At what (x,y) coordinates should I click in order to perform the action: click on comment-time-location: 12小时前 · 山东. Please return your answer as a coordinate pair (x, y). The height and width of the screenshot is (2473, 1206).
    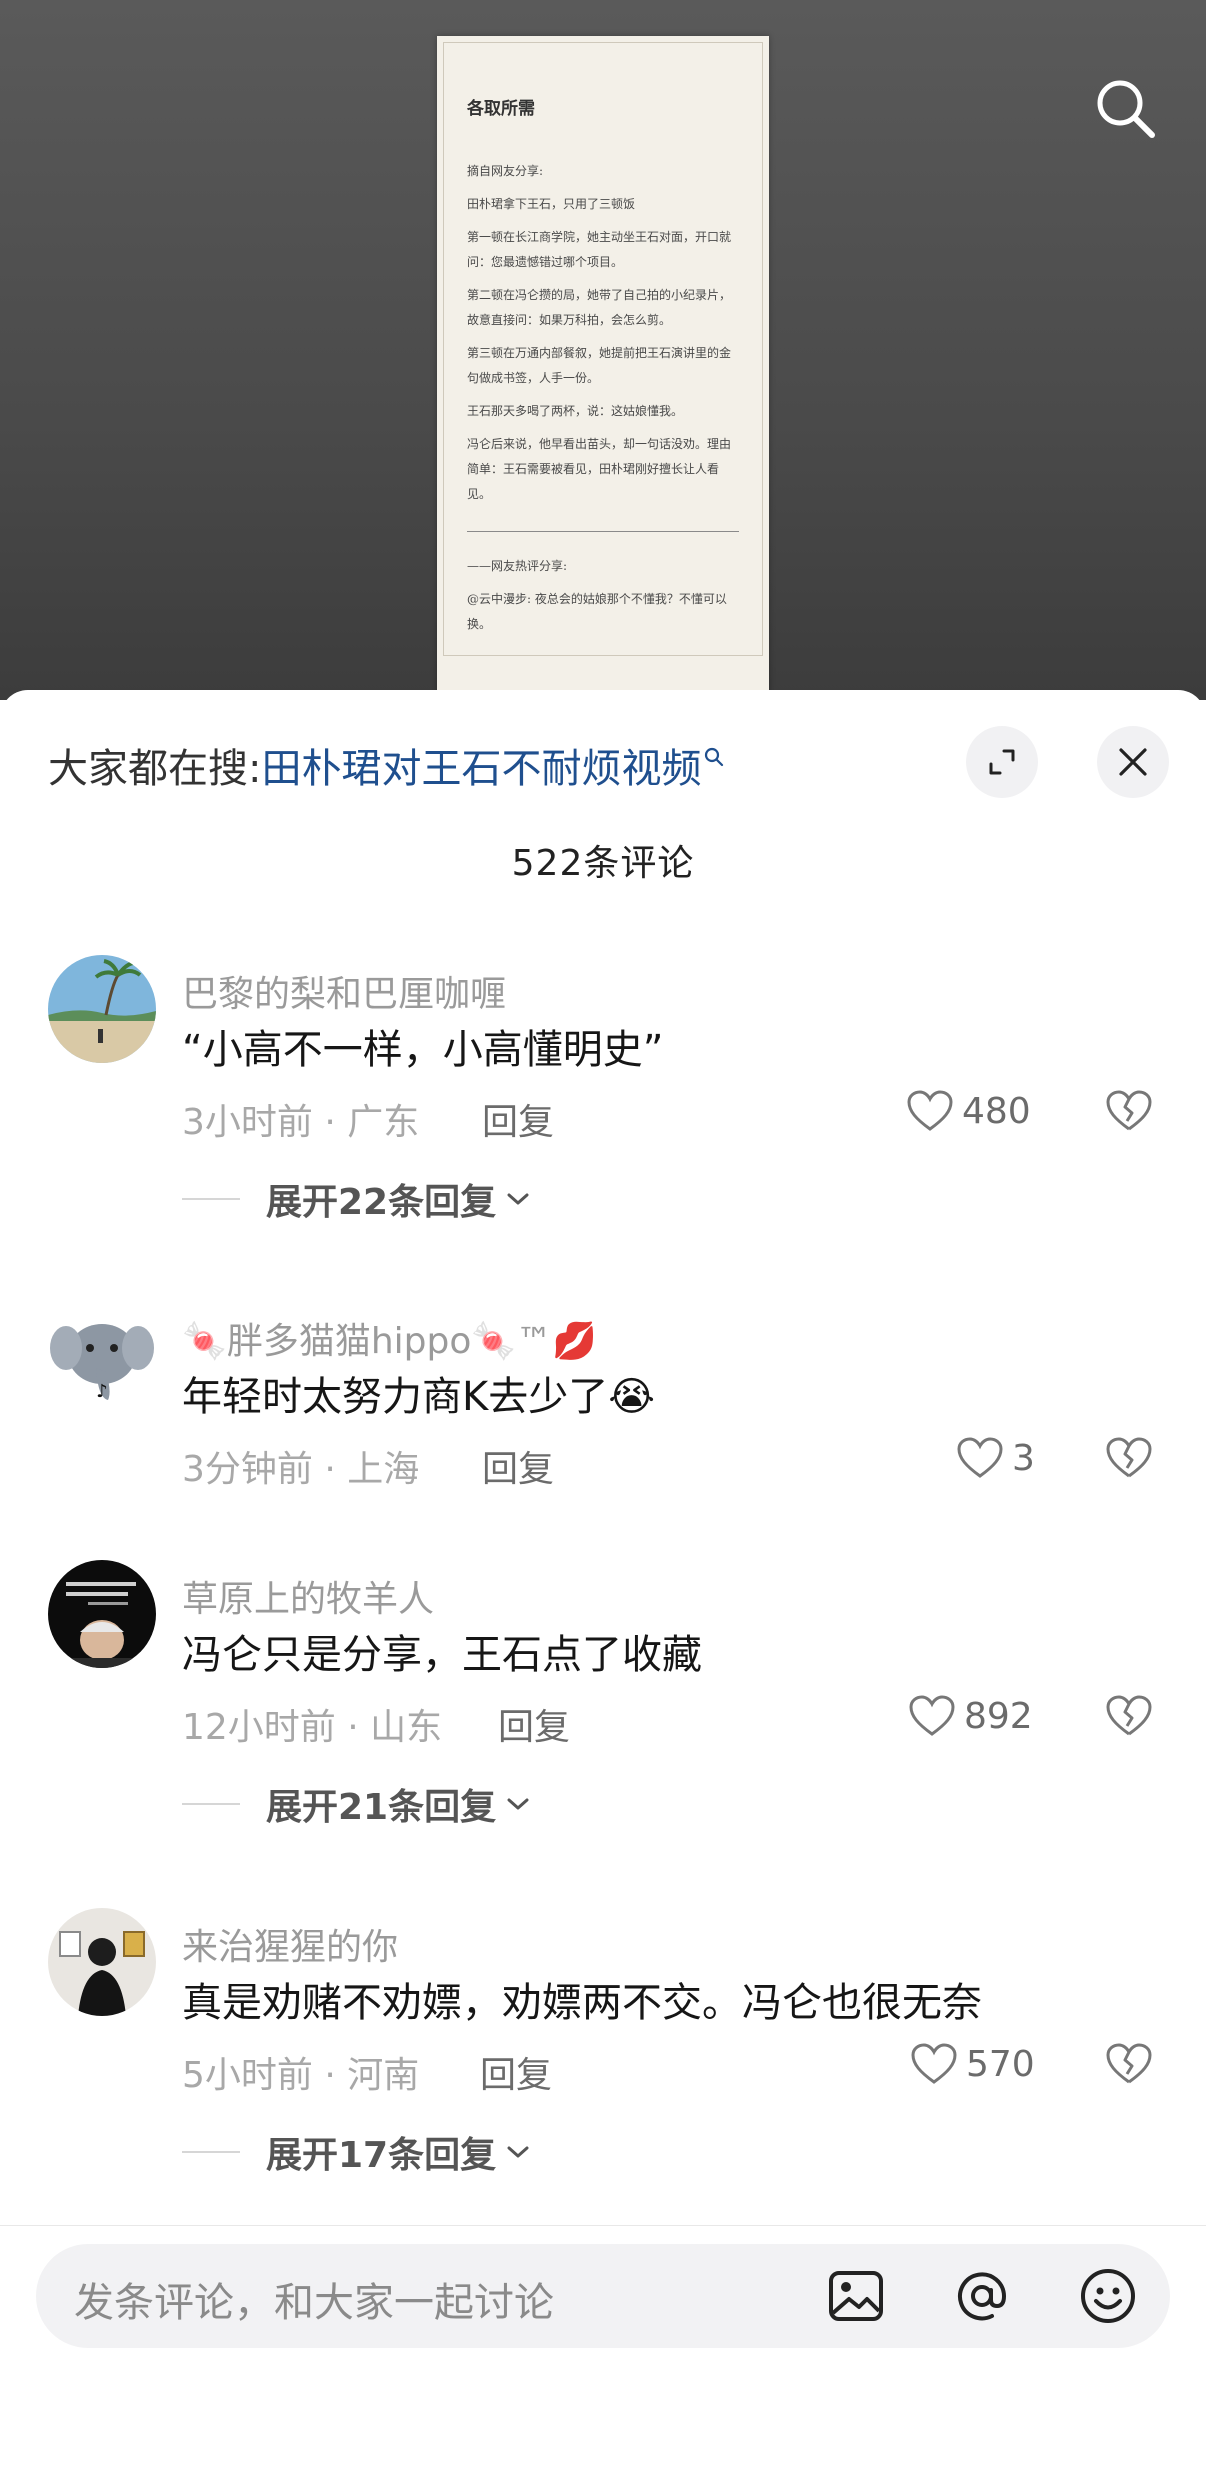
    Looking at the image, I should click on (312, 1727).